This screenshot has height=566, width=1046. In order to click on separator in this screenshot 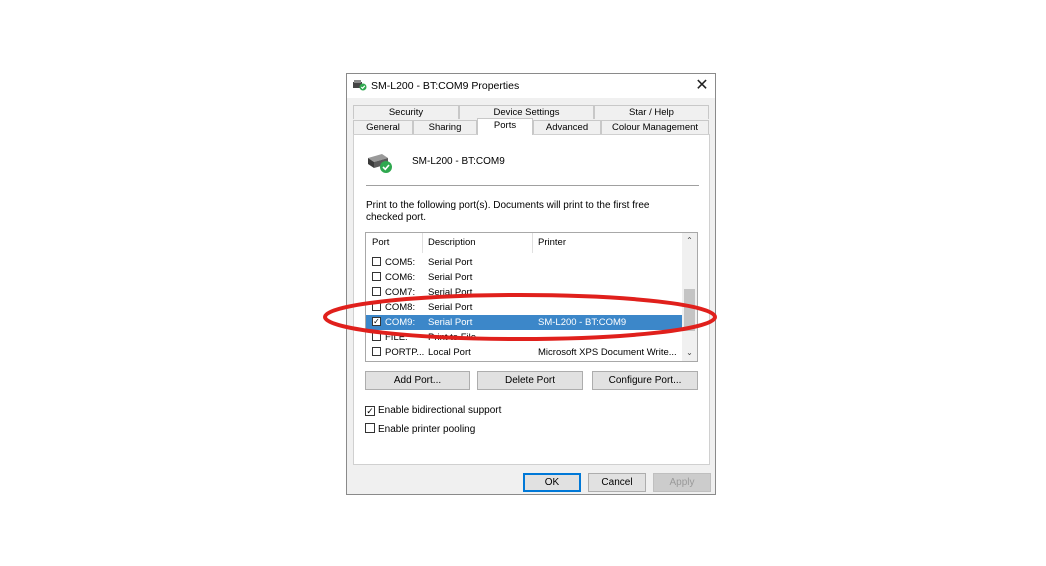, I will do `click(532, 185)`.